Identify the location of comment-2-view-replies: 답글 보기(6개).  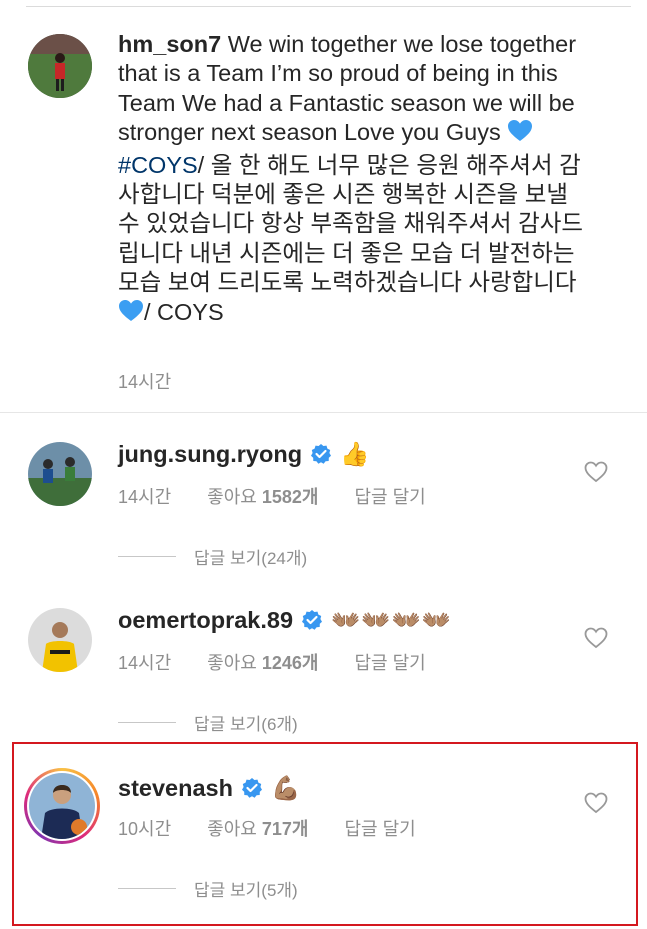
(208, 722).